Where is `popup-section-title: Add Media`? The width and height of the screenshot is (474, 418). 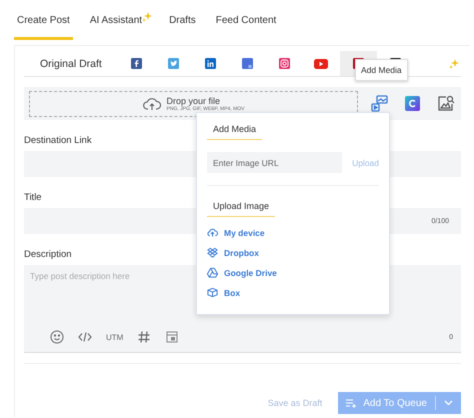
popup-section-title: Add Media is located at coordinates (234, 132).